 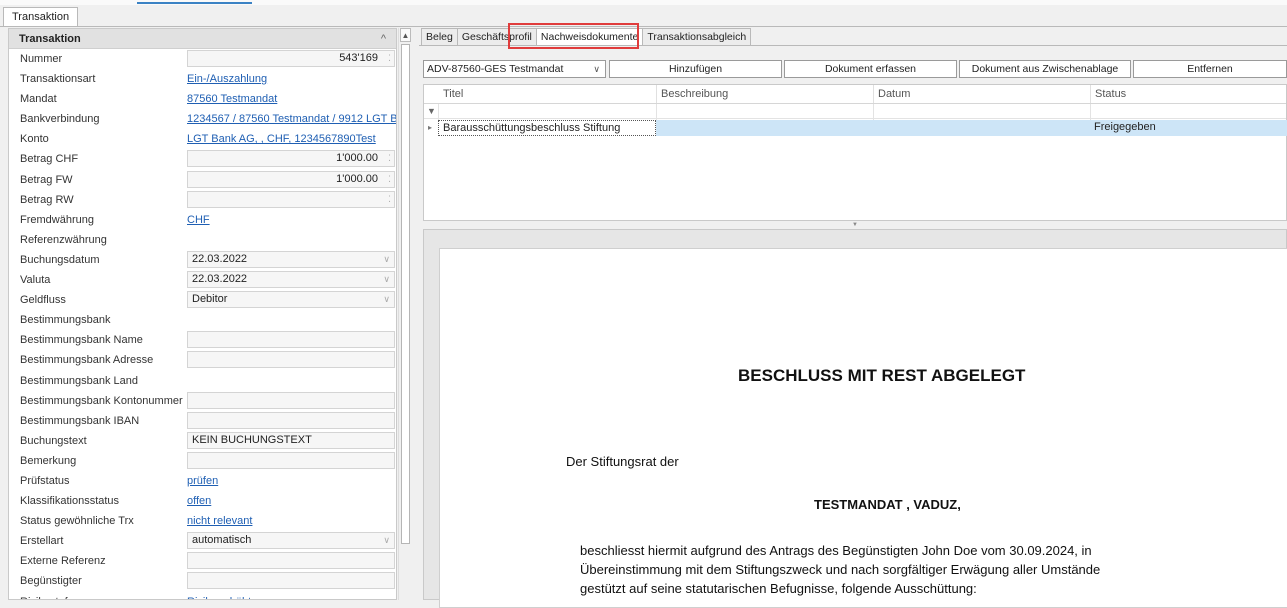 I want to click on panel-title: Transaktion, so click(x=50, y=39).